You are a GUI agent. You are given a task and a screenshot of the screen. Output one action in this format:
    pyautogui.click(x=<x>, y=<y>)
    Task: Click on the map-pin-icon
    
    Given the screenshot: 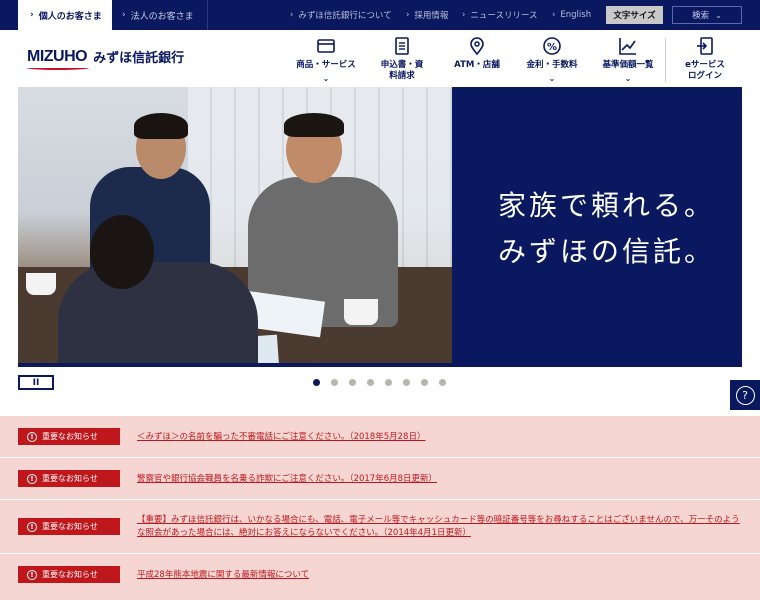 What is the action you would take?
    pyautogui.click(x=477, y=46)
    